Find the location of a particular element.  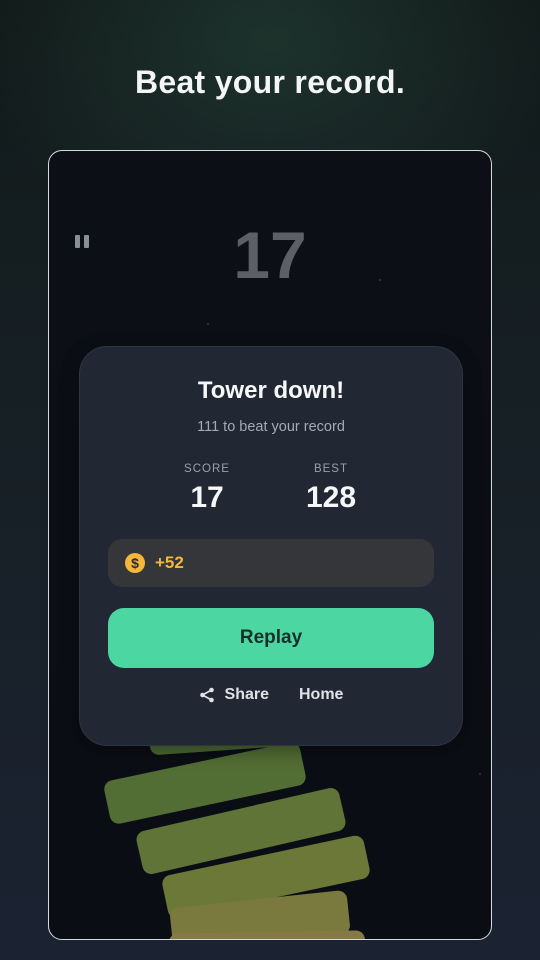

score-stat: SCORE 17 is located at coordinates (207, 489).